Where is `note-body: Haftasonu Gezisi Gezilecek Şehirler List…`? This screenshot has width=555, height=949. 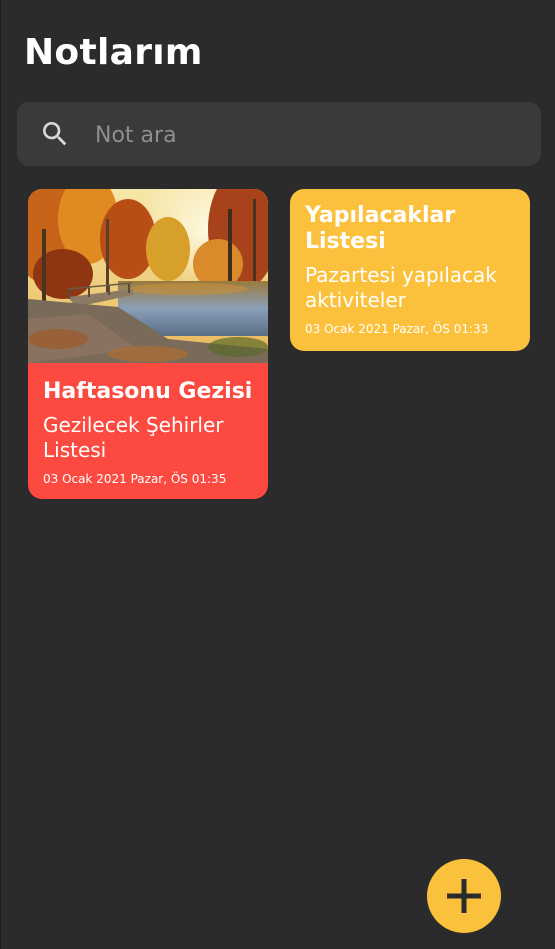 note-body: Haftasonu Gezisi Gezilecek Şehirler List… is located at coordinates (148, 424).